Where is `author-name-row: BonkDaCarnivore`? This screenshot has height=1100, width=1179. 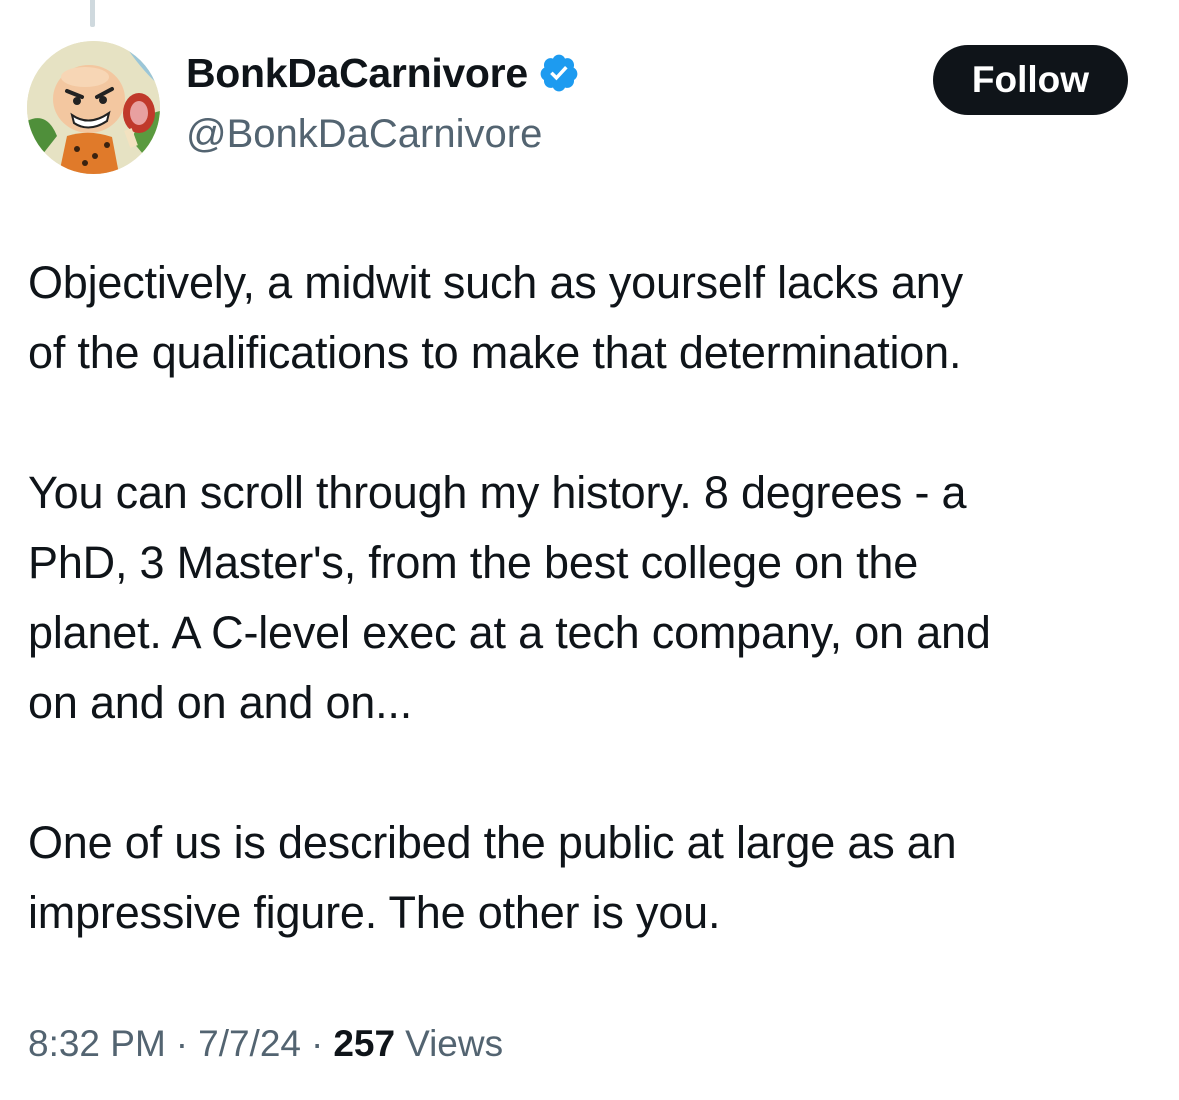
author-name-row: BonkDaCarnivore is located at coordinates (383, 73).